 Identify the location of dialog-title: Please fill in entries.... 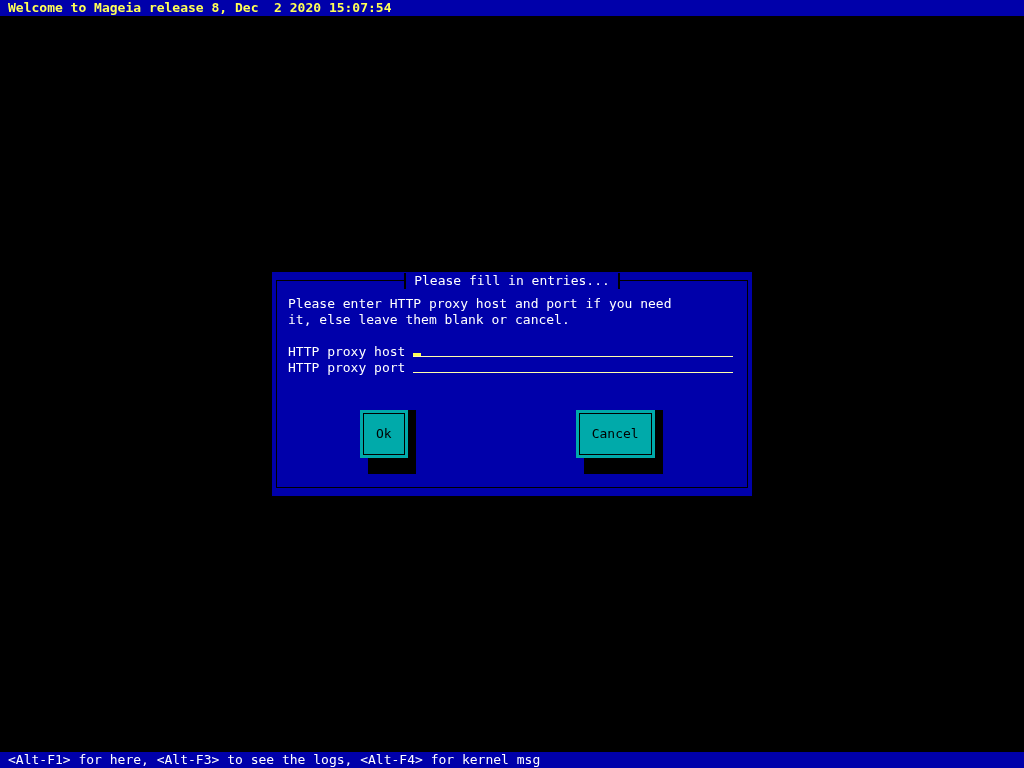
(512, 281).